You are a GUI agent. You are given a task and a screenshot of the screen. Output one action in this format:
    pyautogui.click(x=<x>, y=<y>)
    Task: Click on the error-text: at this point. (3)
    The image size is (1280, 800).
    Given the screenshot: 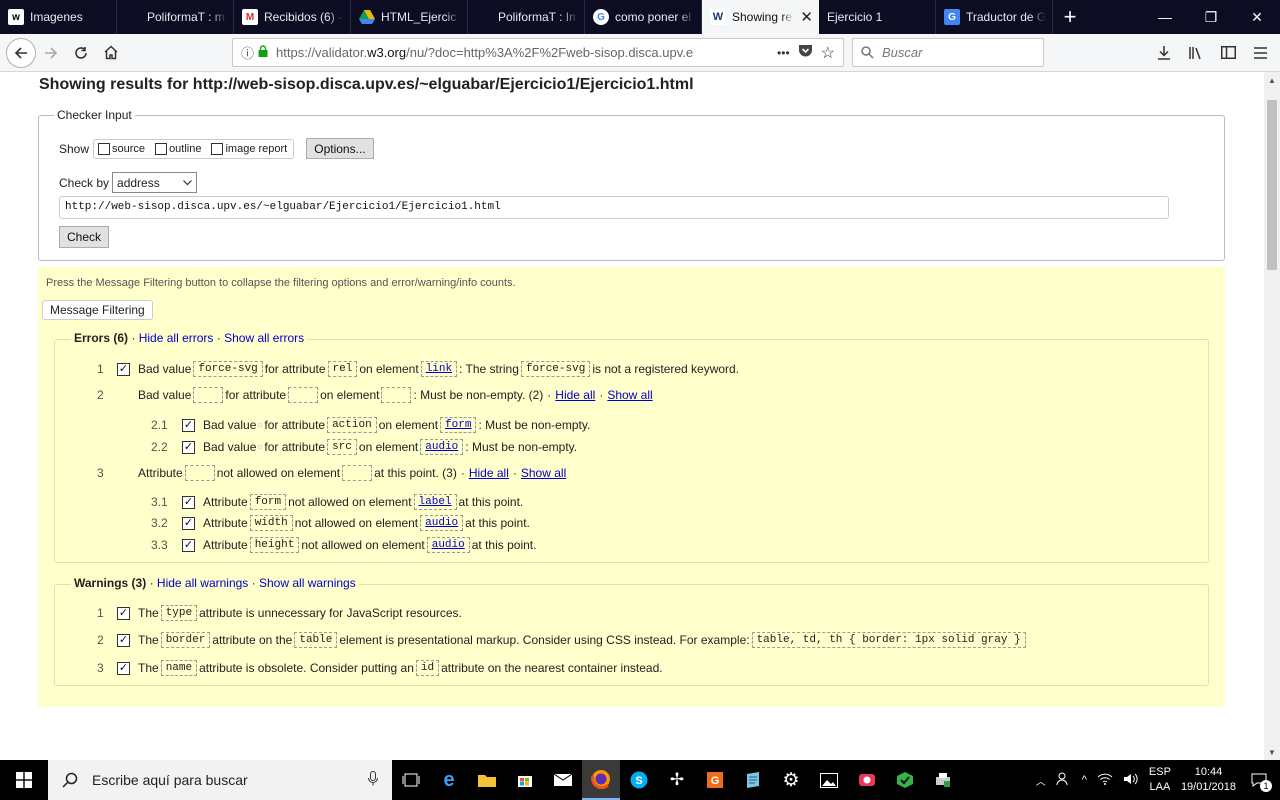 What is the action you would take?
    pyautogui.click(x=415, y=473)
    